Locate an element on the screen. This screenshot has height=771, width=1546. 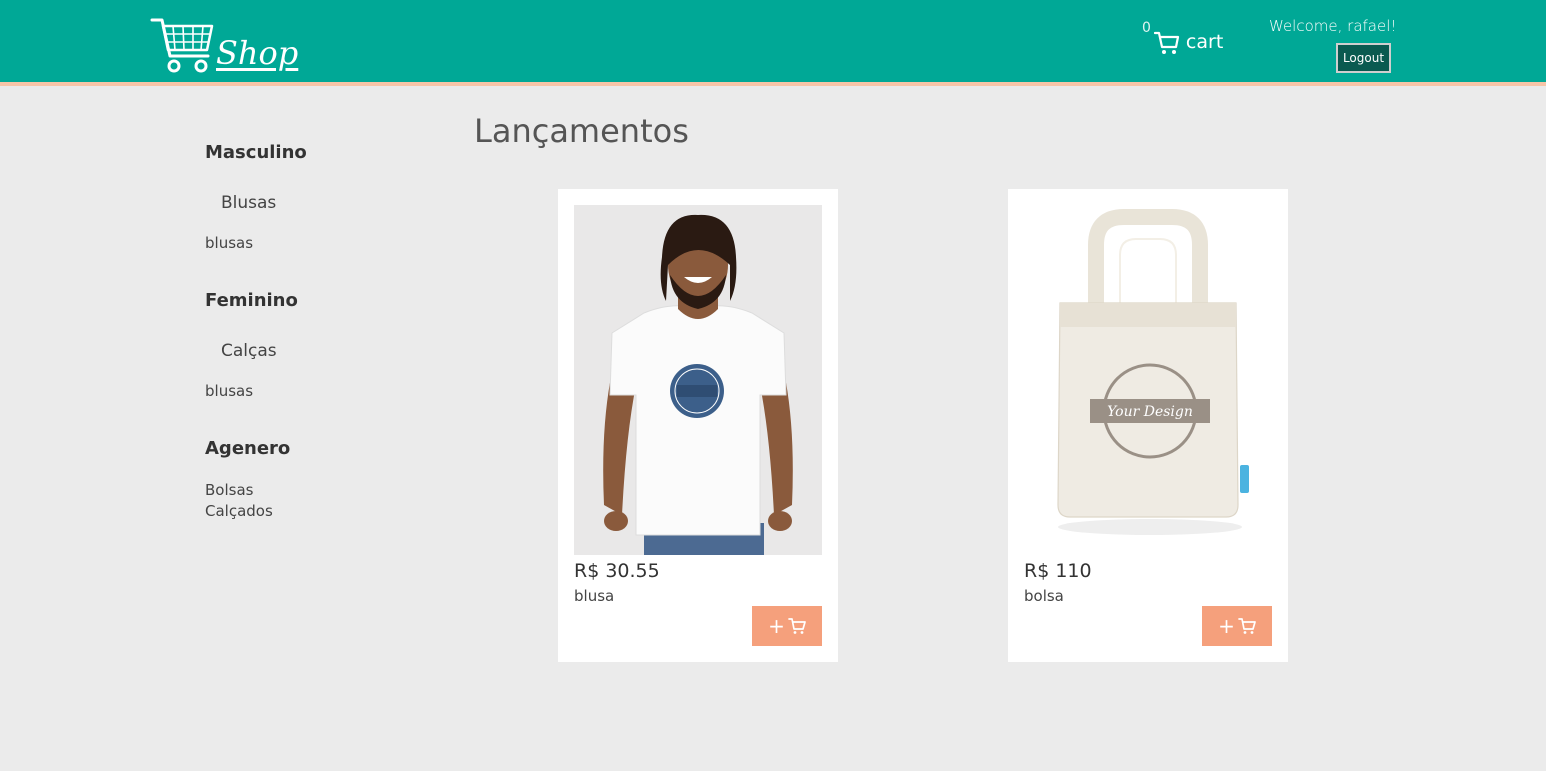
welcome-message: Welcome, rafael! is located at coordinates (1333, 26).